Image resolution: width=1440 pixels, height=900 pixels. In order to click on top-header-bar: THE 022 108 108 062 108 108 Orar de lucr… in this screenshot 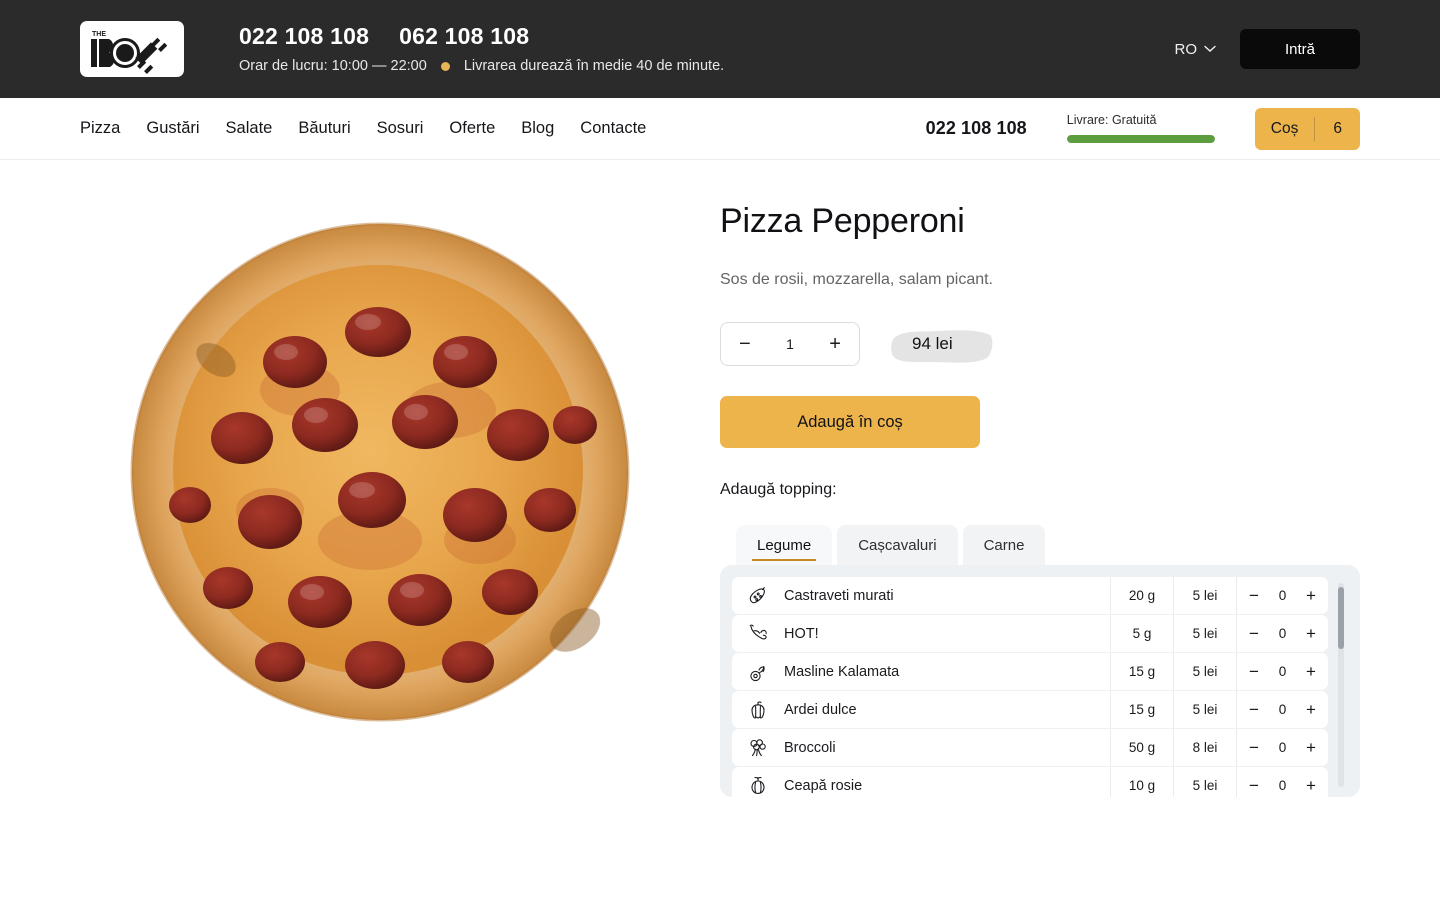, I will do `click(720, 49)`.